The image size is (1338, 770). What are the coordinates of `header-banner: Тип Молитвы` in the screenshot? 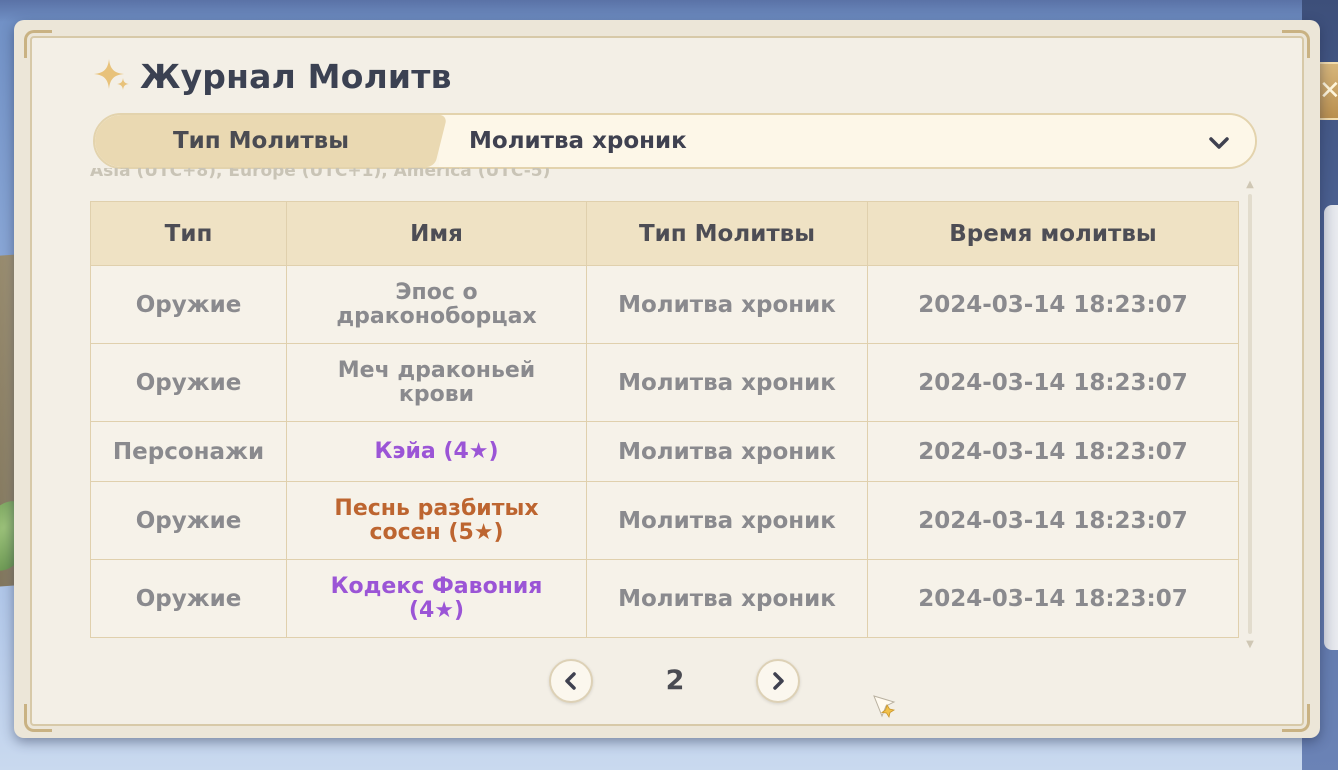 It's located at (727, 233).